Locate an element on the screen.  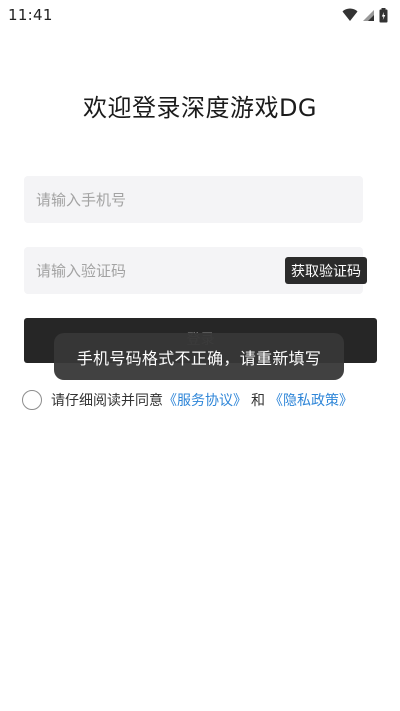
status-time: 11:41 is located at coordinates (30, 15).